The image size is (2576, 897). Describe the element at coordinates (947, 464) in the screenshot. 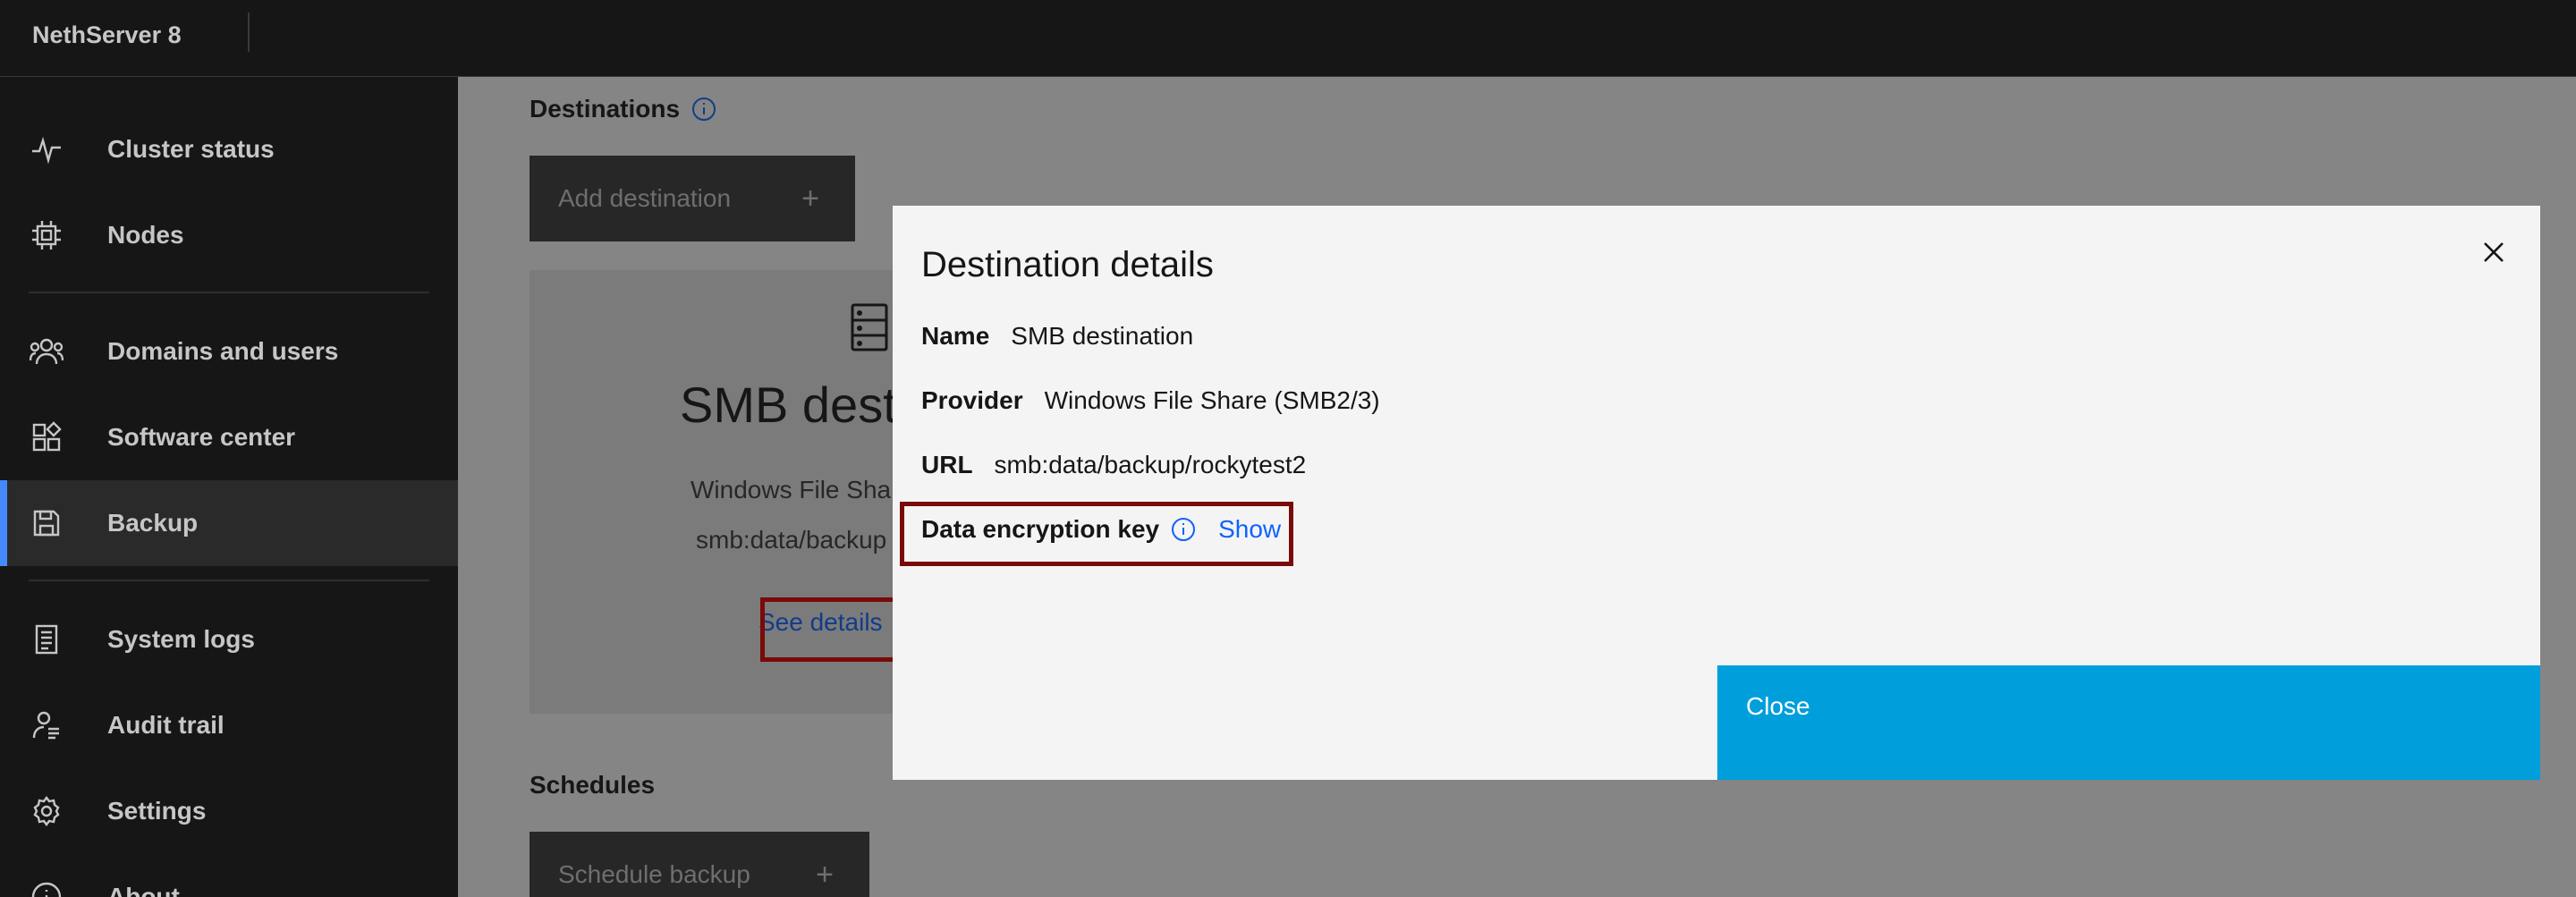

I see `url-label: URL` at that location.